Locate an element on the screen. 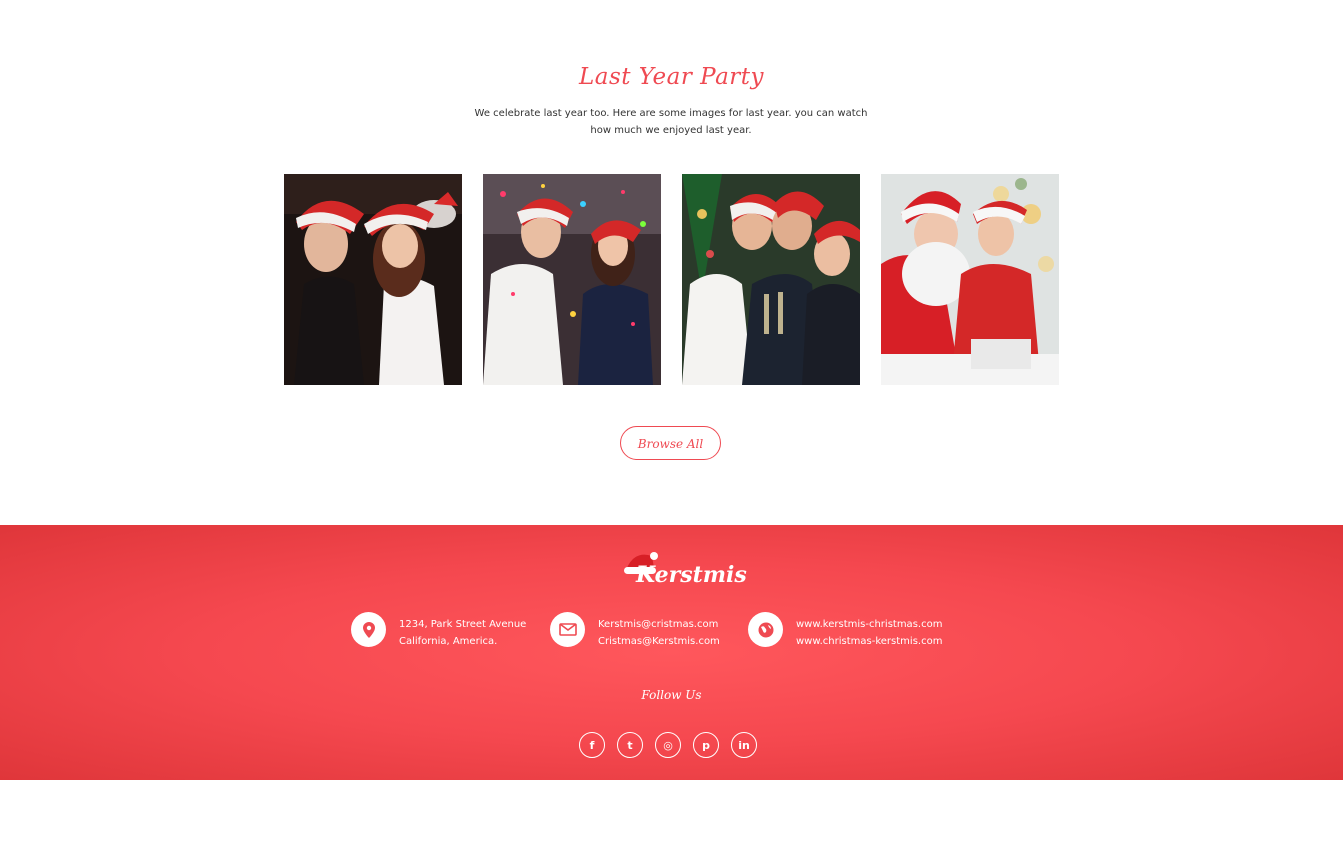 This screenshot has width=1343, height=854. party-photo-2-image is located at coordinates (572, 279).